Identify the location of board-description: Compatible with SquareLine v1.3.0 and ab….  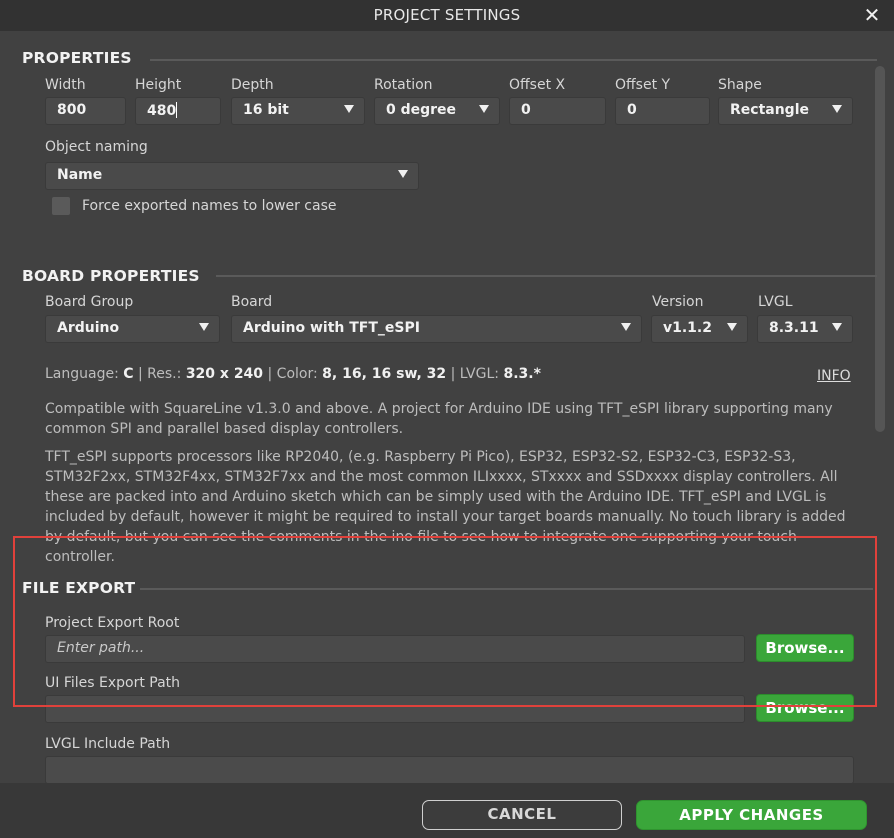
(439, 419).